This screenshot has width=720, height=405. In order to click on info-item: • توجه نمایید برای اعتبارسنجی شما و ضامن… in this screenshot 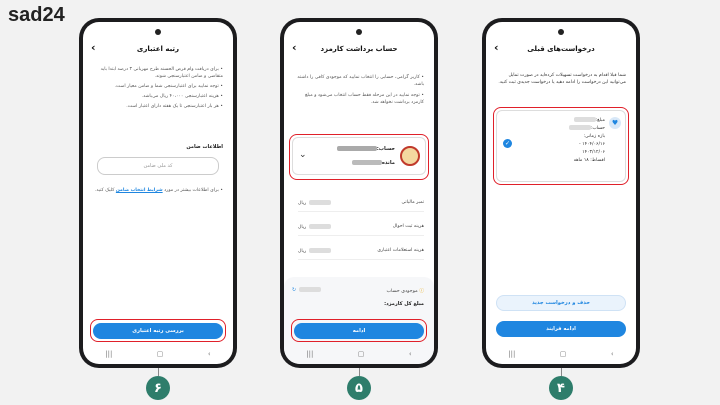, I will do `click(169, 86)`.